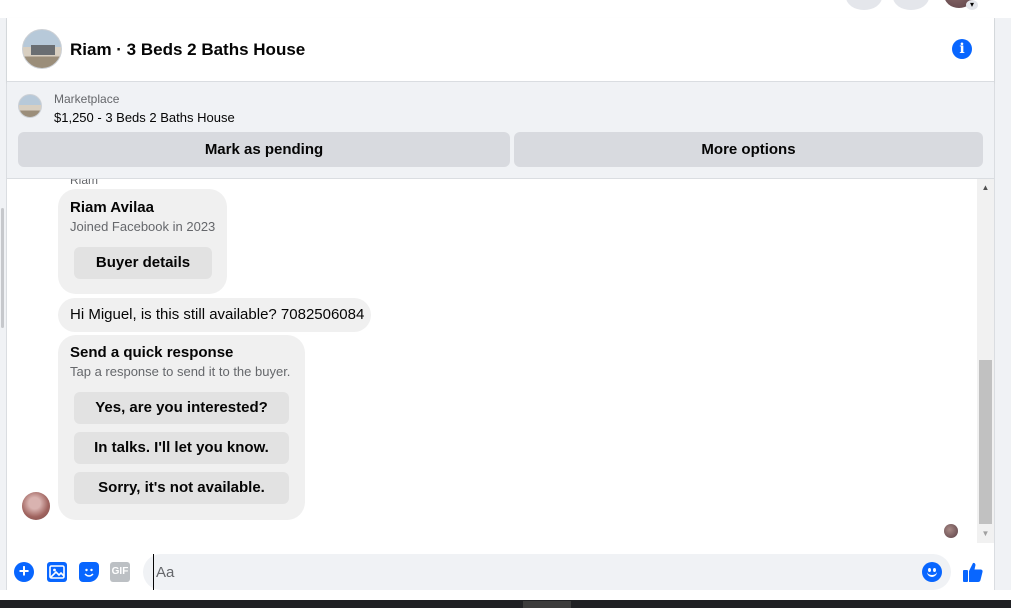 The width and height of the screenshot is (1011, 608). I want to click on more-options-button: More options, so click(748, 149).